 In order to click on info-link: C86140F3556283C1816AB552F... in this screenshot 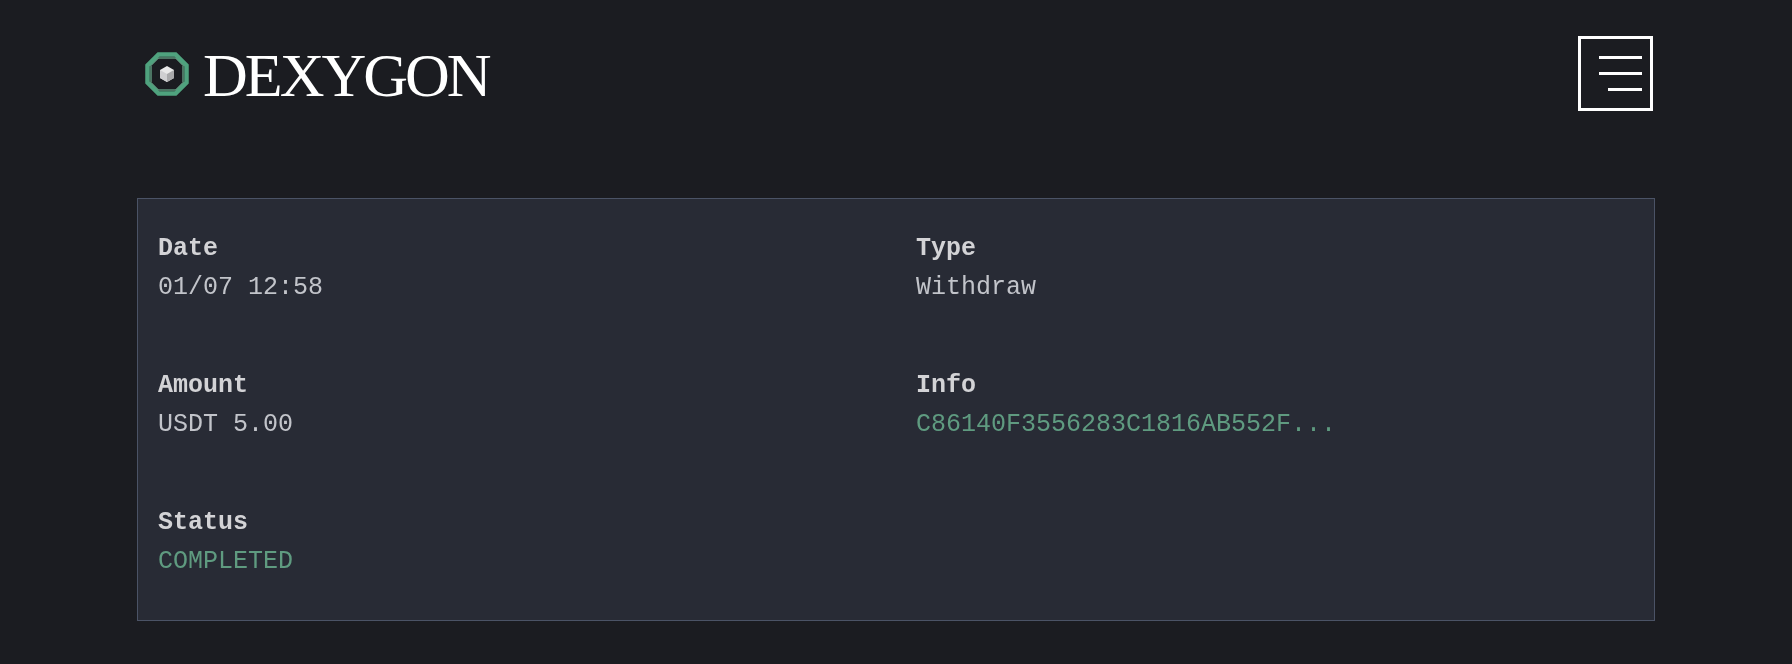, I will do `click(1126, 425)`.